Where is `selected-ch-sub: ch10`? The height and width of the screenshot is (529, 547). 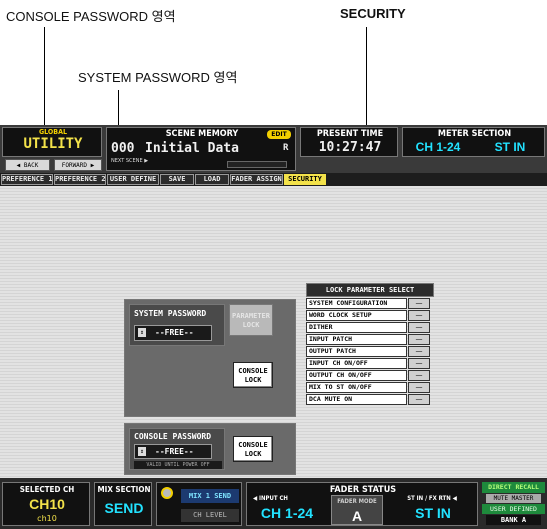 selected-ch-sub: ch10 is located at coordinates (47, 518).